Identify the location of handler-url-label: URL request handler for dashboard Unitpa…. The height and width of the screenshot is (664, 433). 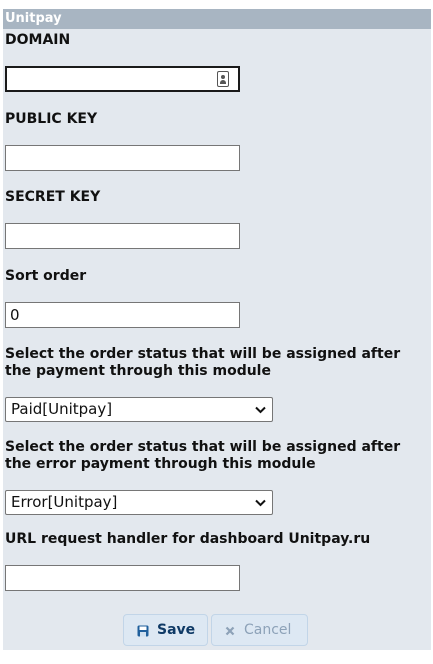
(188, 539).